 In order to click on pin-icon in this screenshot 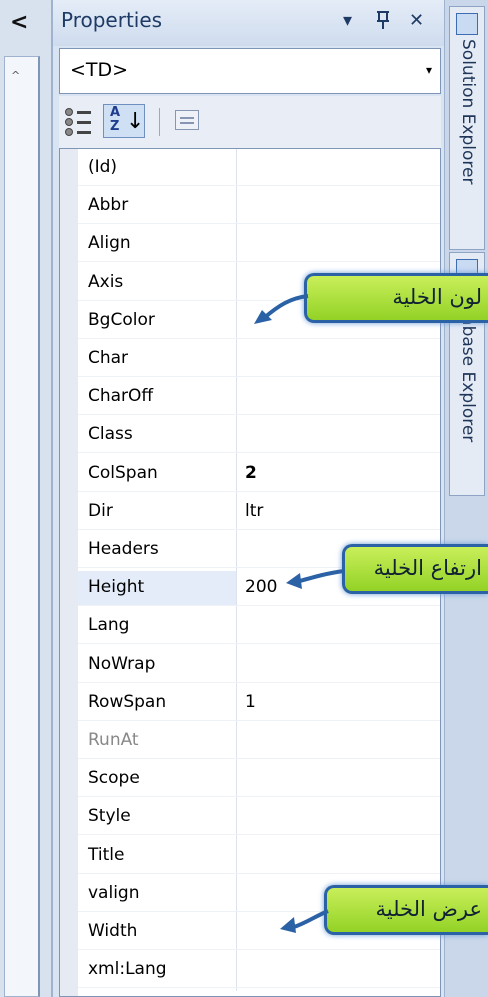, I will do `click(383, 22)`.